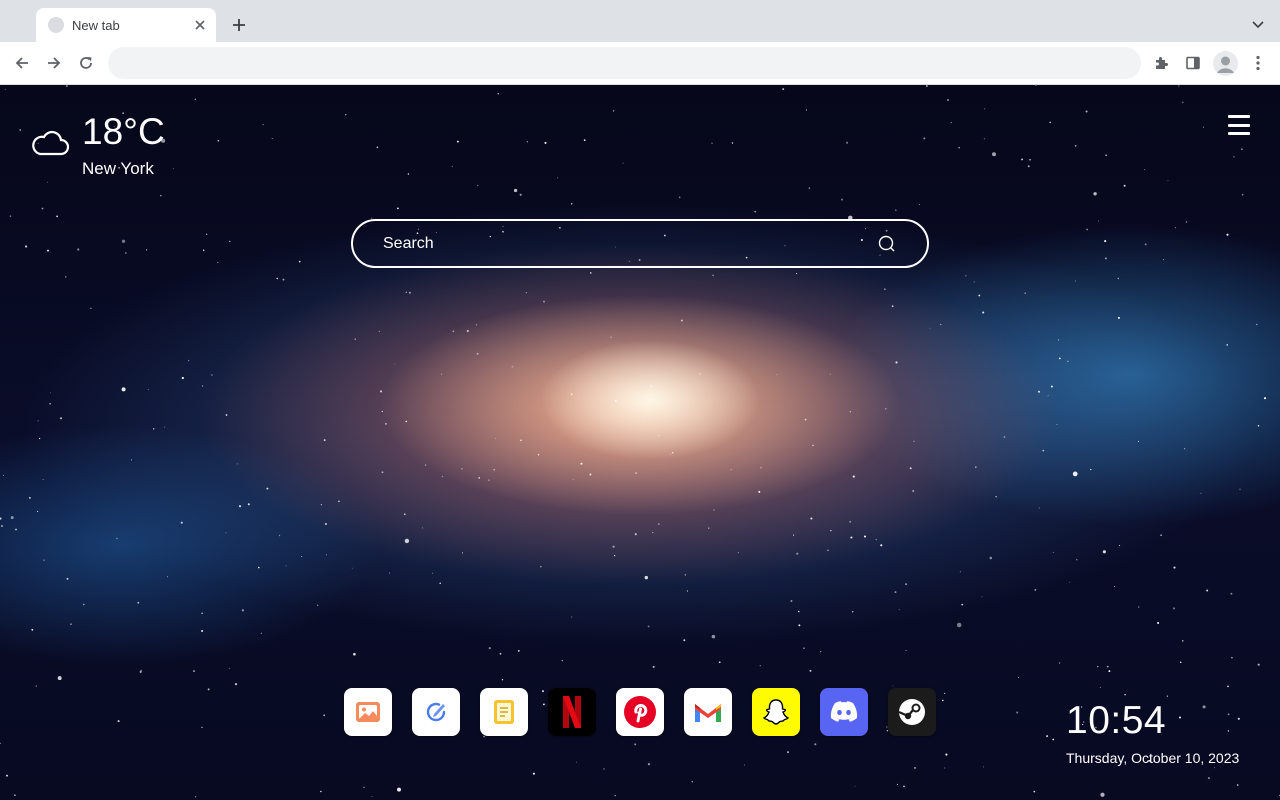  I want to click on gmail-app, so click(708, 712).